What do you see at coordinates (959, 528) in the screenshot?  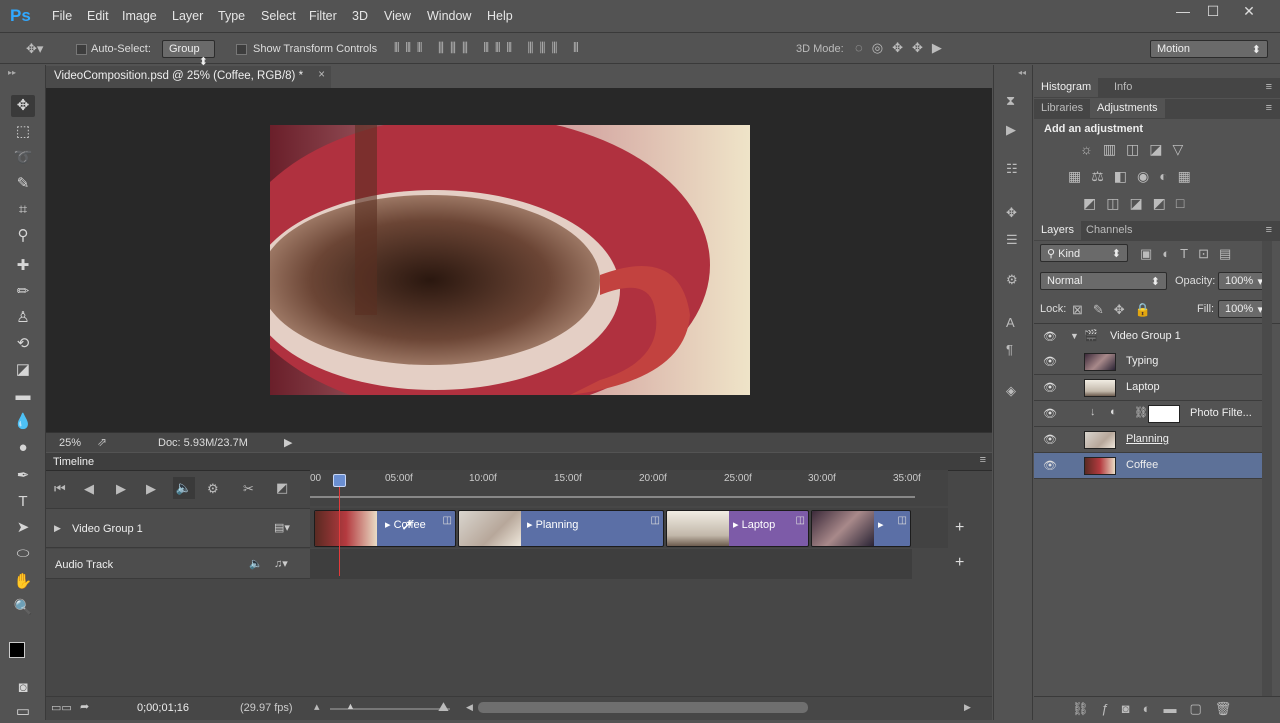 I see `add-media-video-icon: +` at bounding box center [959, 528].